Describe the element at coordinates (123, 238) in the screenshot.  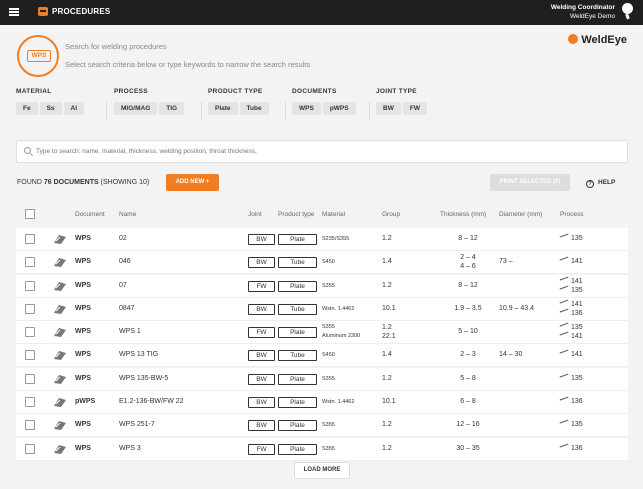
I see `procedure-name: 02` at that location.